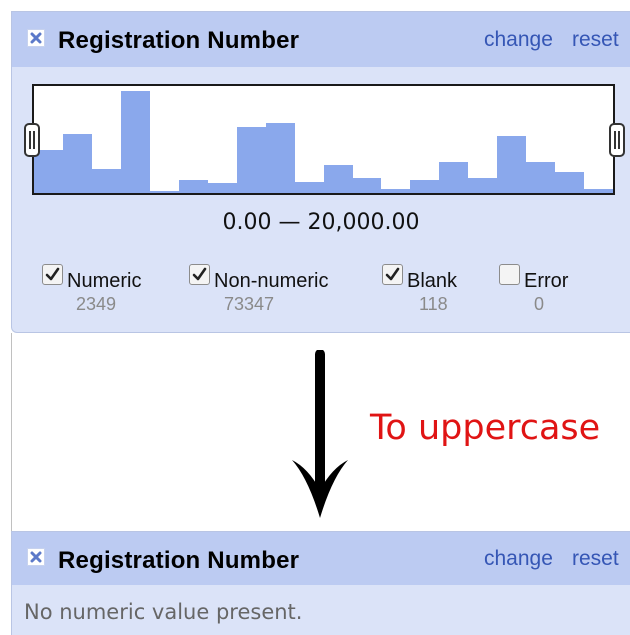  I want to click on choice-label: Non-numeric, so click(271, 281).